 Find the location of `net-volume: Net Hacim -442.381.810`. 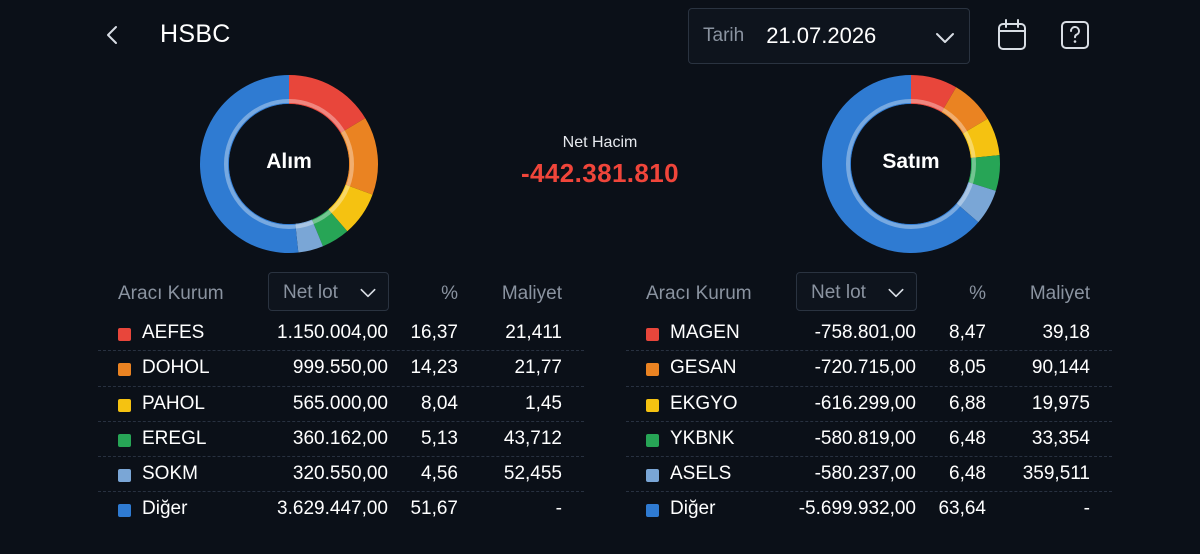

net-volume: Net Hacim -442.381.810 is located at coordinates (600, 161).